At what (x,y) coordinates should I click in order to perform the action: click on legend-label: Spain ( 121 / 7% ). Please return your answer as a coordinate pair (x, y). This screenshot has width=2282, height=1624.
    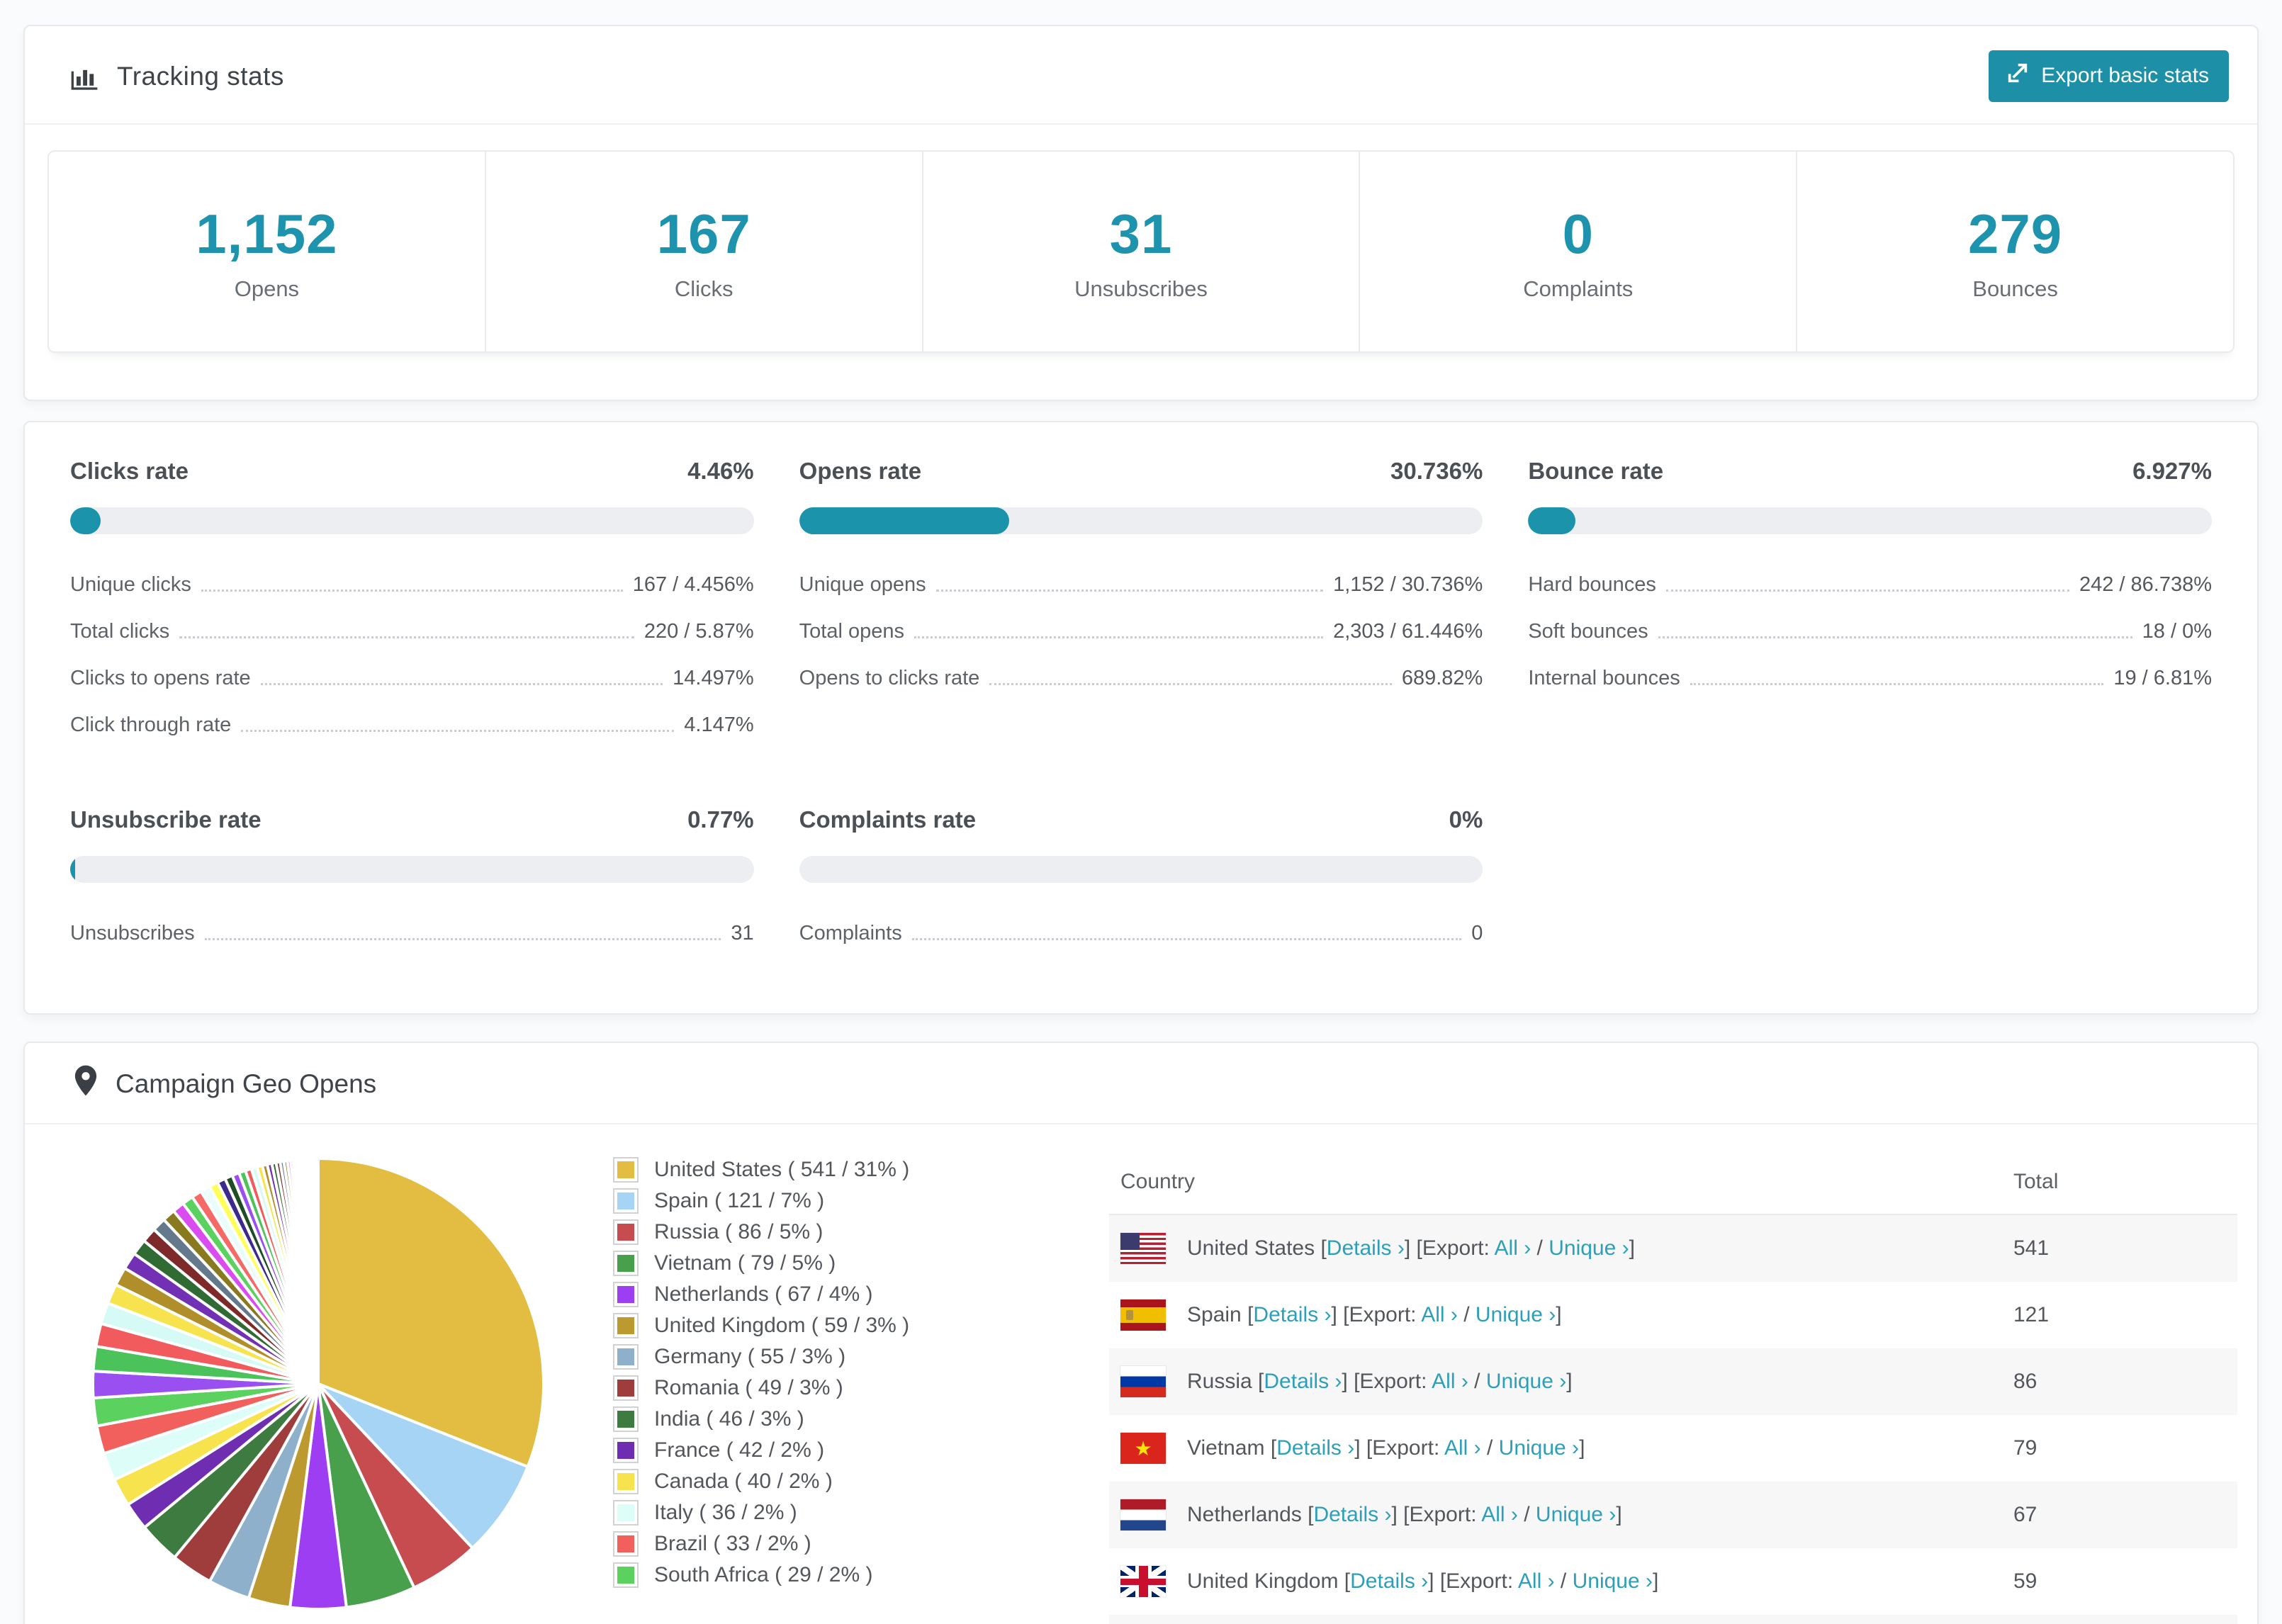
    Looking at the image, I should click on (739, 1200).